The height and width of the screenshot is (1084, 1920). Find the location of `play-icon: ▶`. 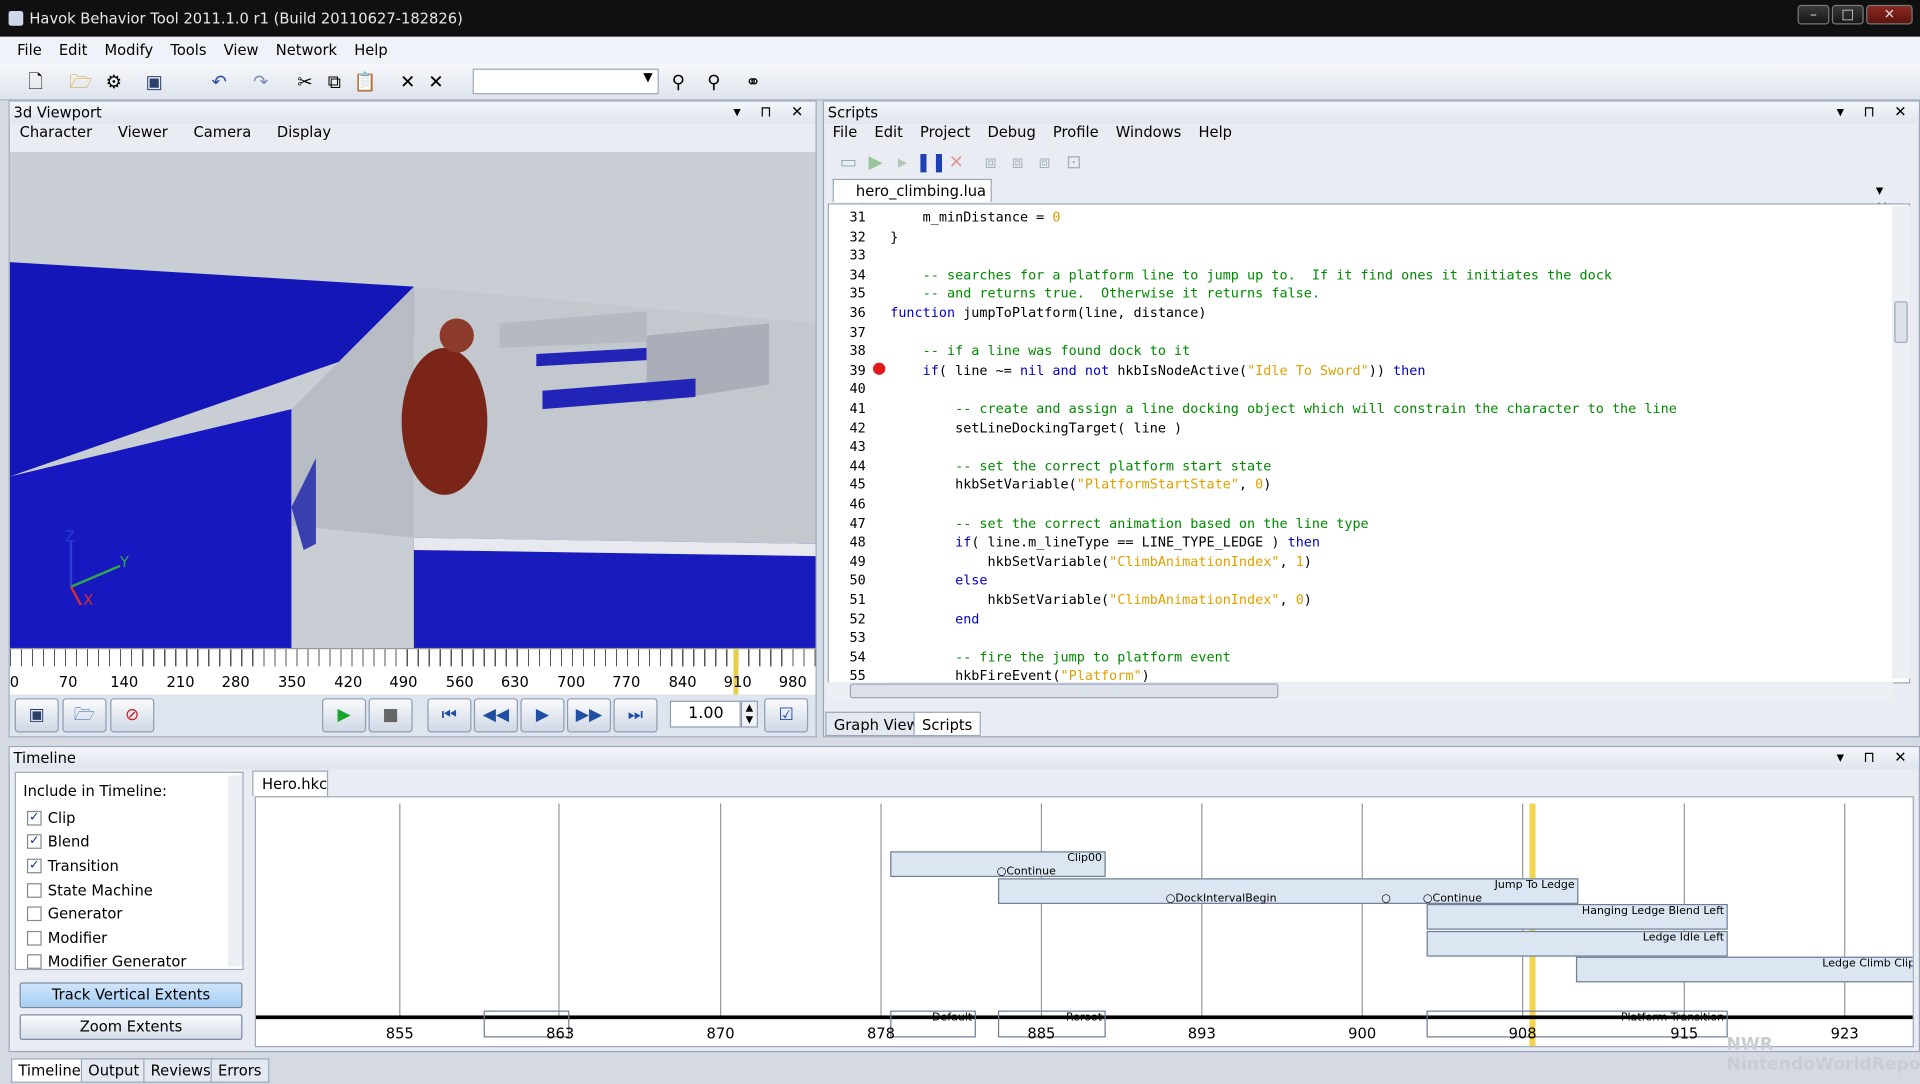

play-icon: ▶ is located at coordinates (344, 715).